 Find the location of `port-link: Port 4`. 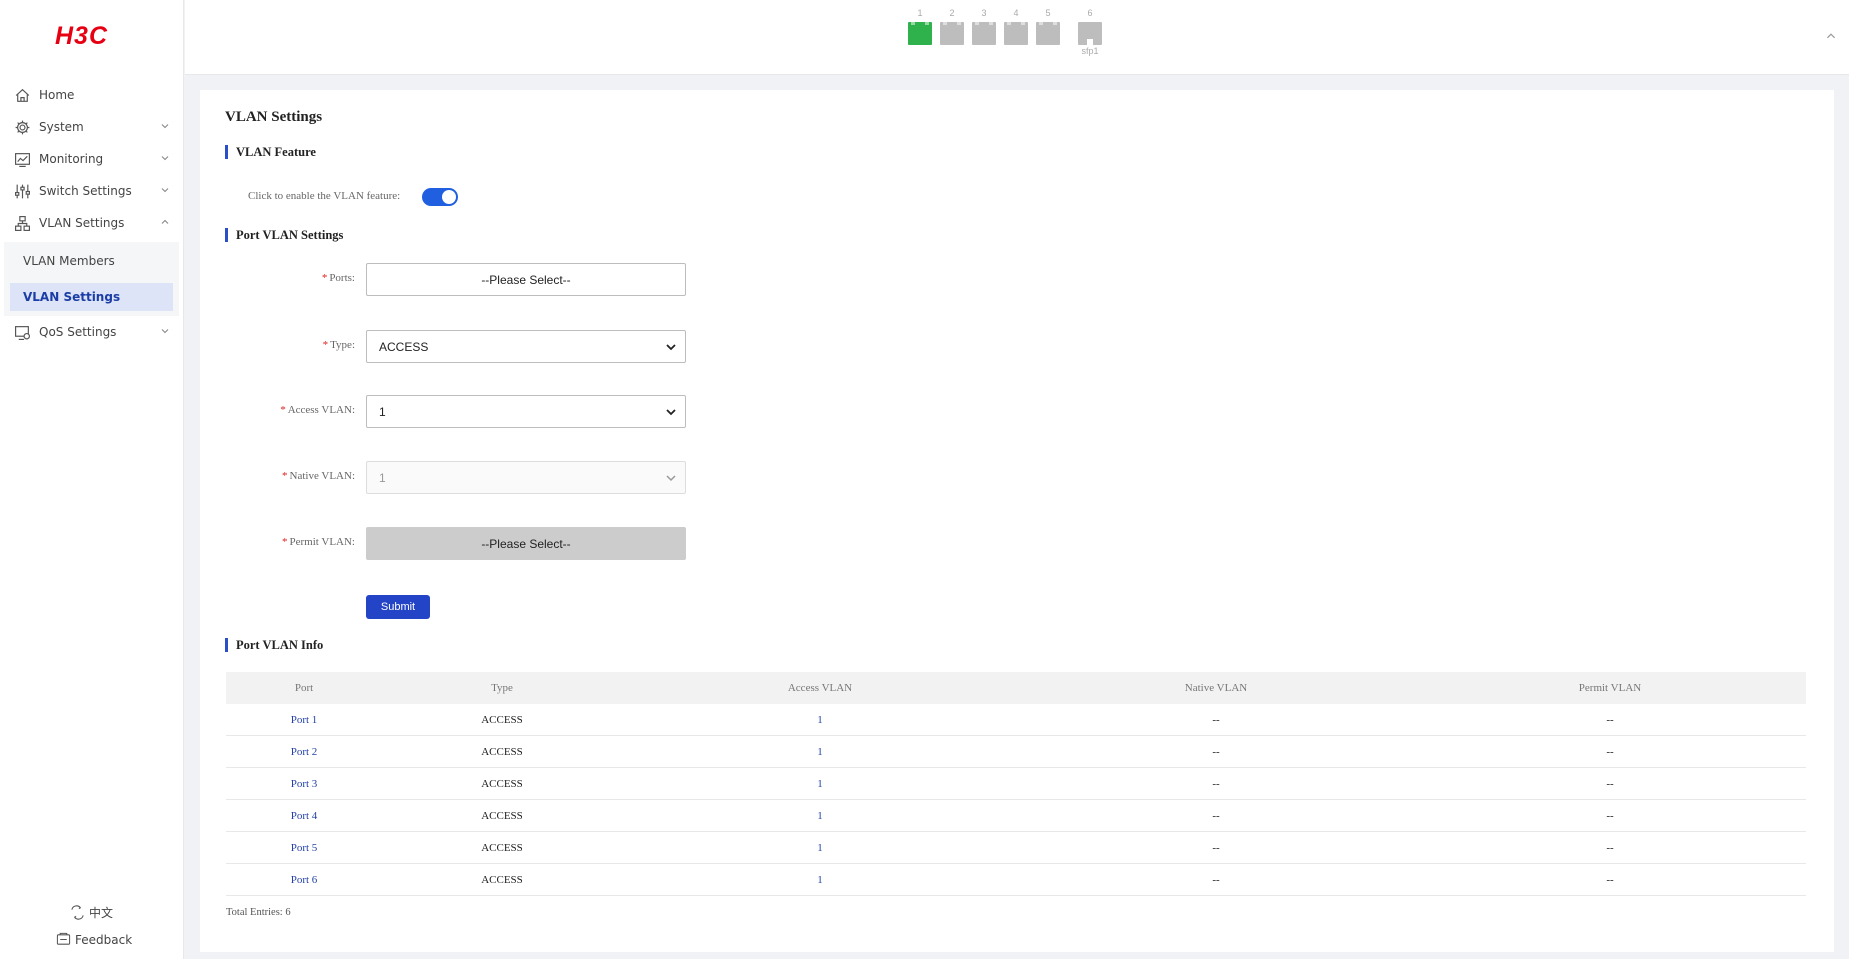

port-link: Port 4 is located at coordinates (304, 815).